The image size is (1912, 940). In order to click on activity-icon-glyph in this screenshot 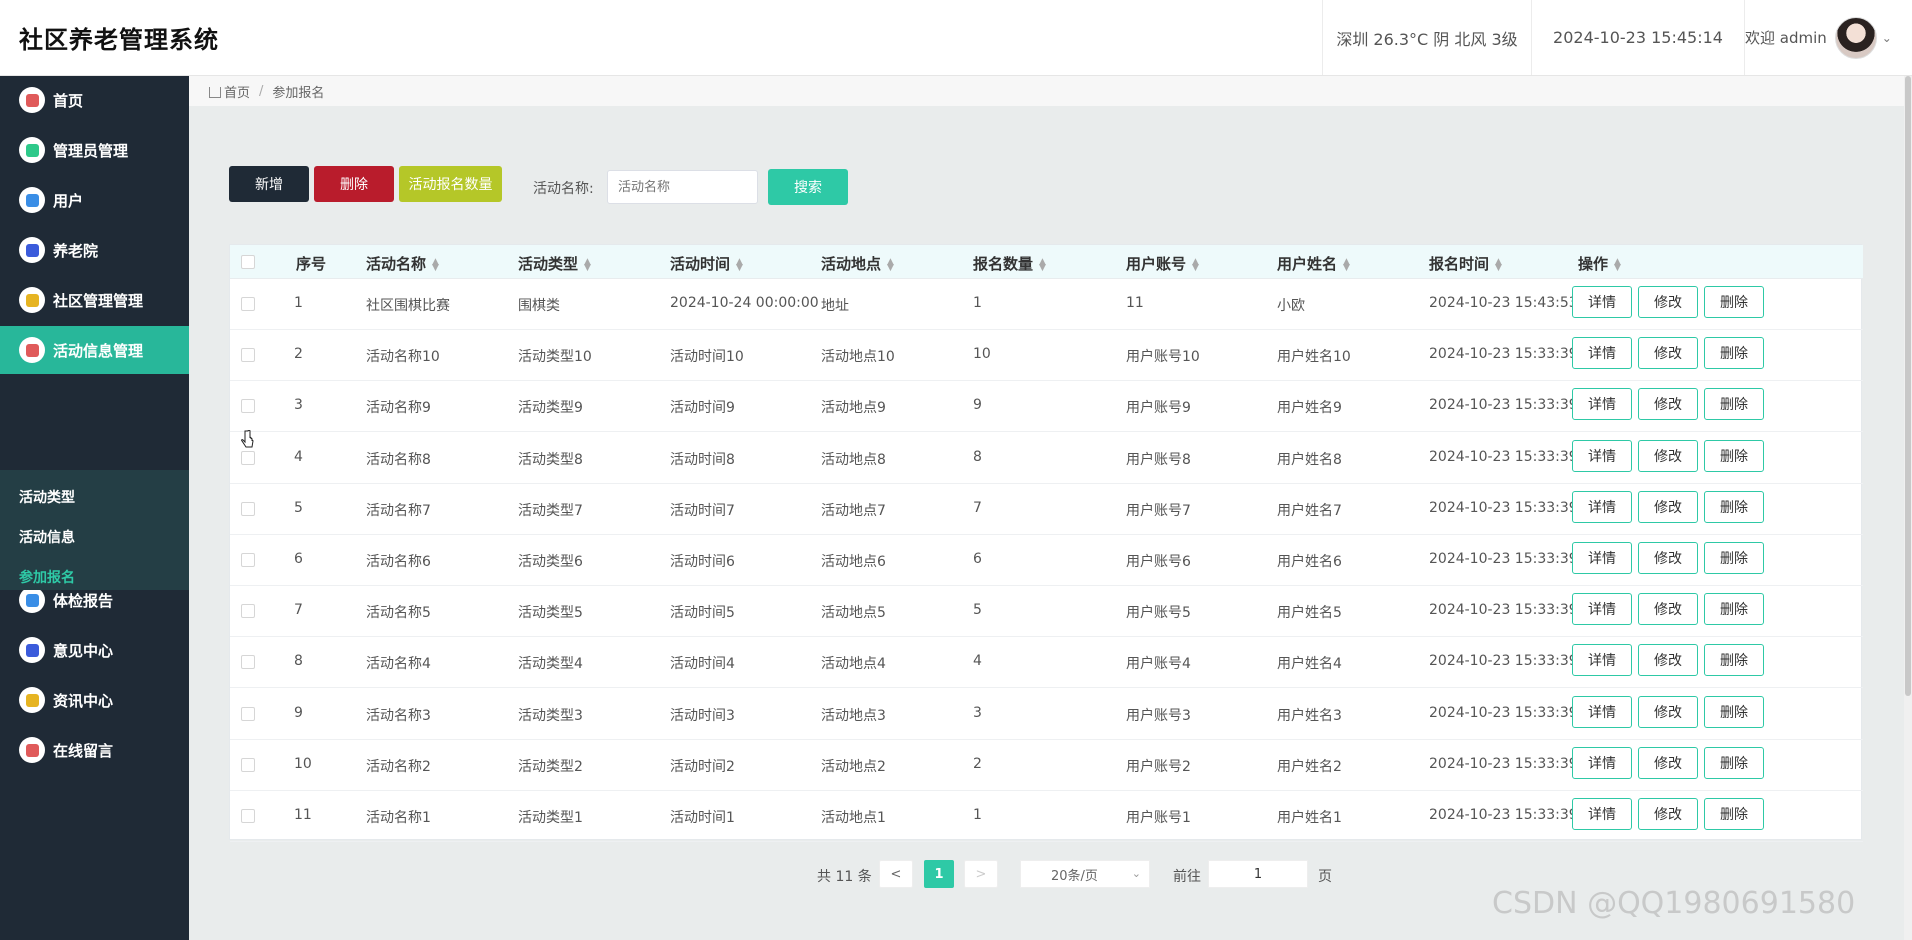, I will do `click(32, 350)`.